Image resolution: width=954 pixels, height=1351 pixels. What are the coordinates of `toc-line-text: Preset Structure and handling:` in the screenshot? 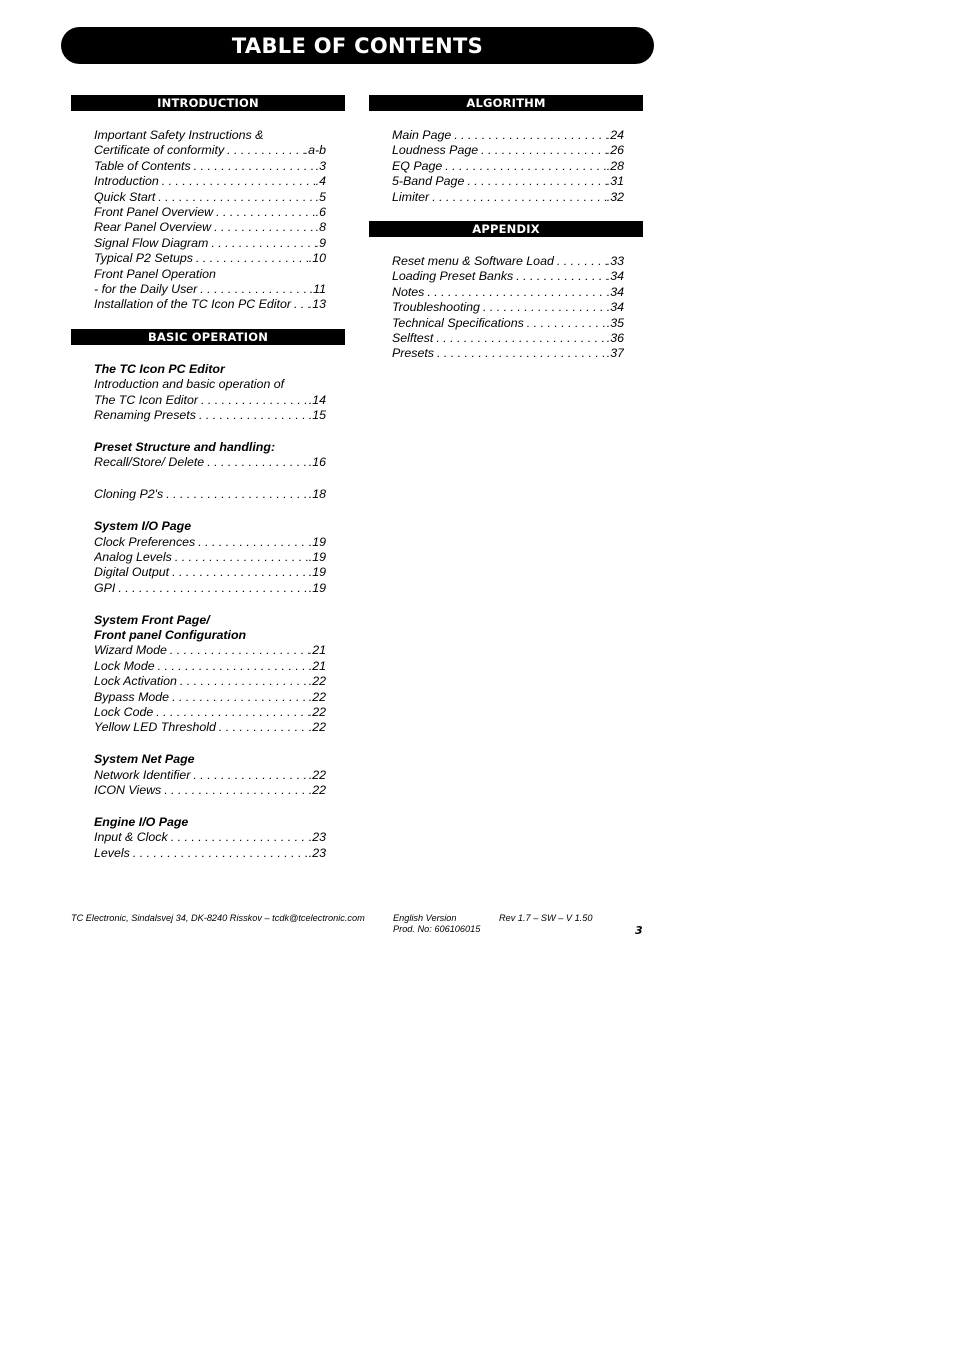 It's located at (185, 447).